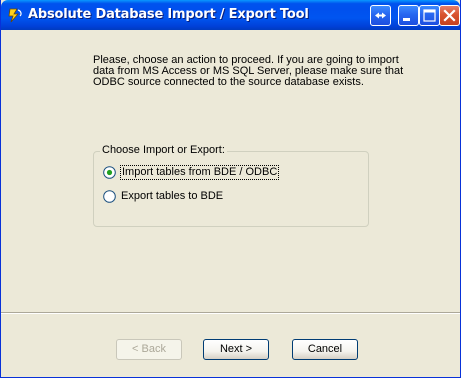 This screenshot has width=461, height=378. What do you see at coordinates (325, 349) in the screenshot?
I see `cancel-button: Cancel` at bounding box center [325, 349].